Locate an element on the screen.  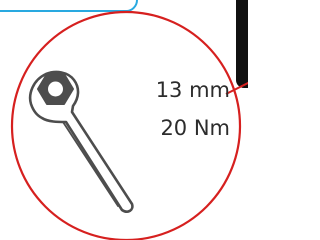
wrench-size-label: 13 mm is located at coordinates (192, 90).